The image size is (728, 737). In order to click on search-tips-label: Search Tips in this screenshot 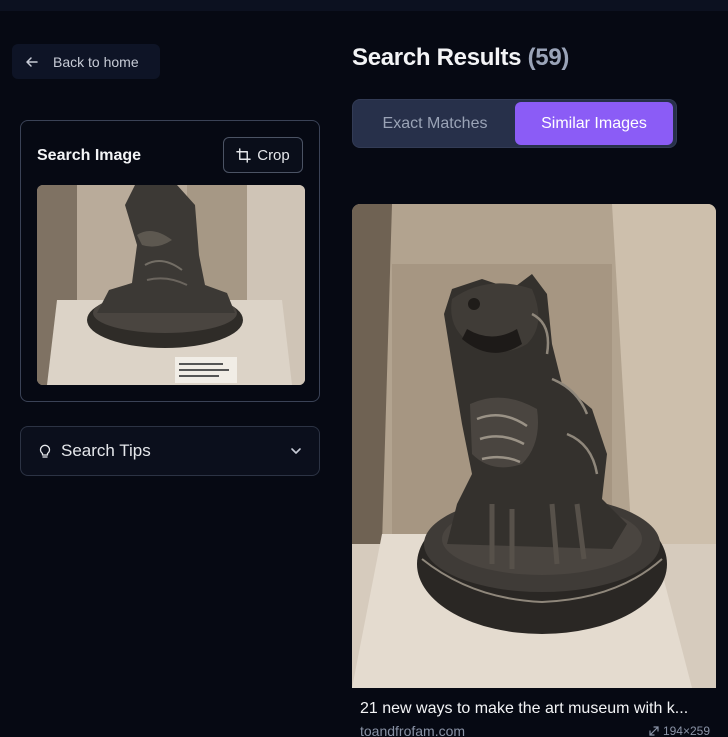, I will do `click(106, 450)`.